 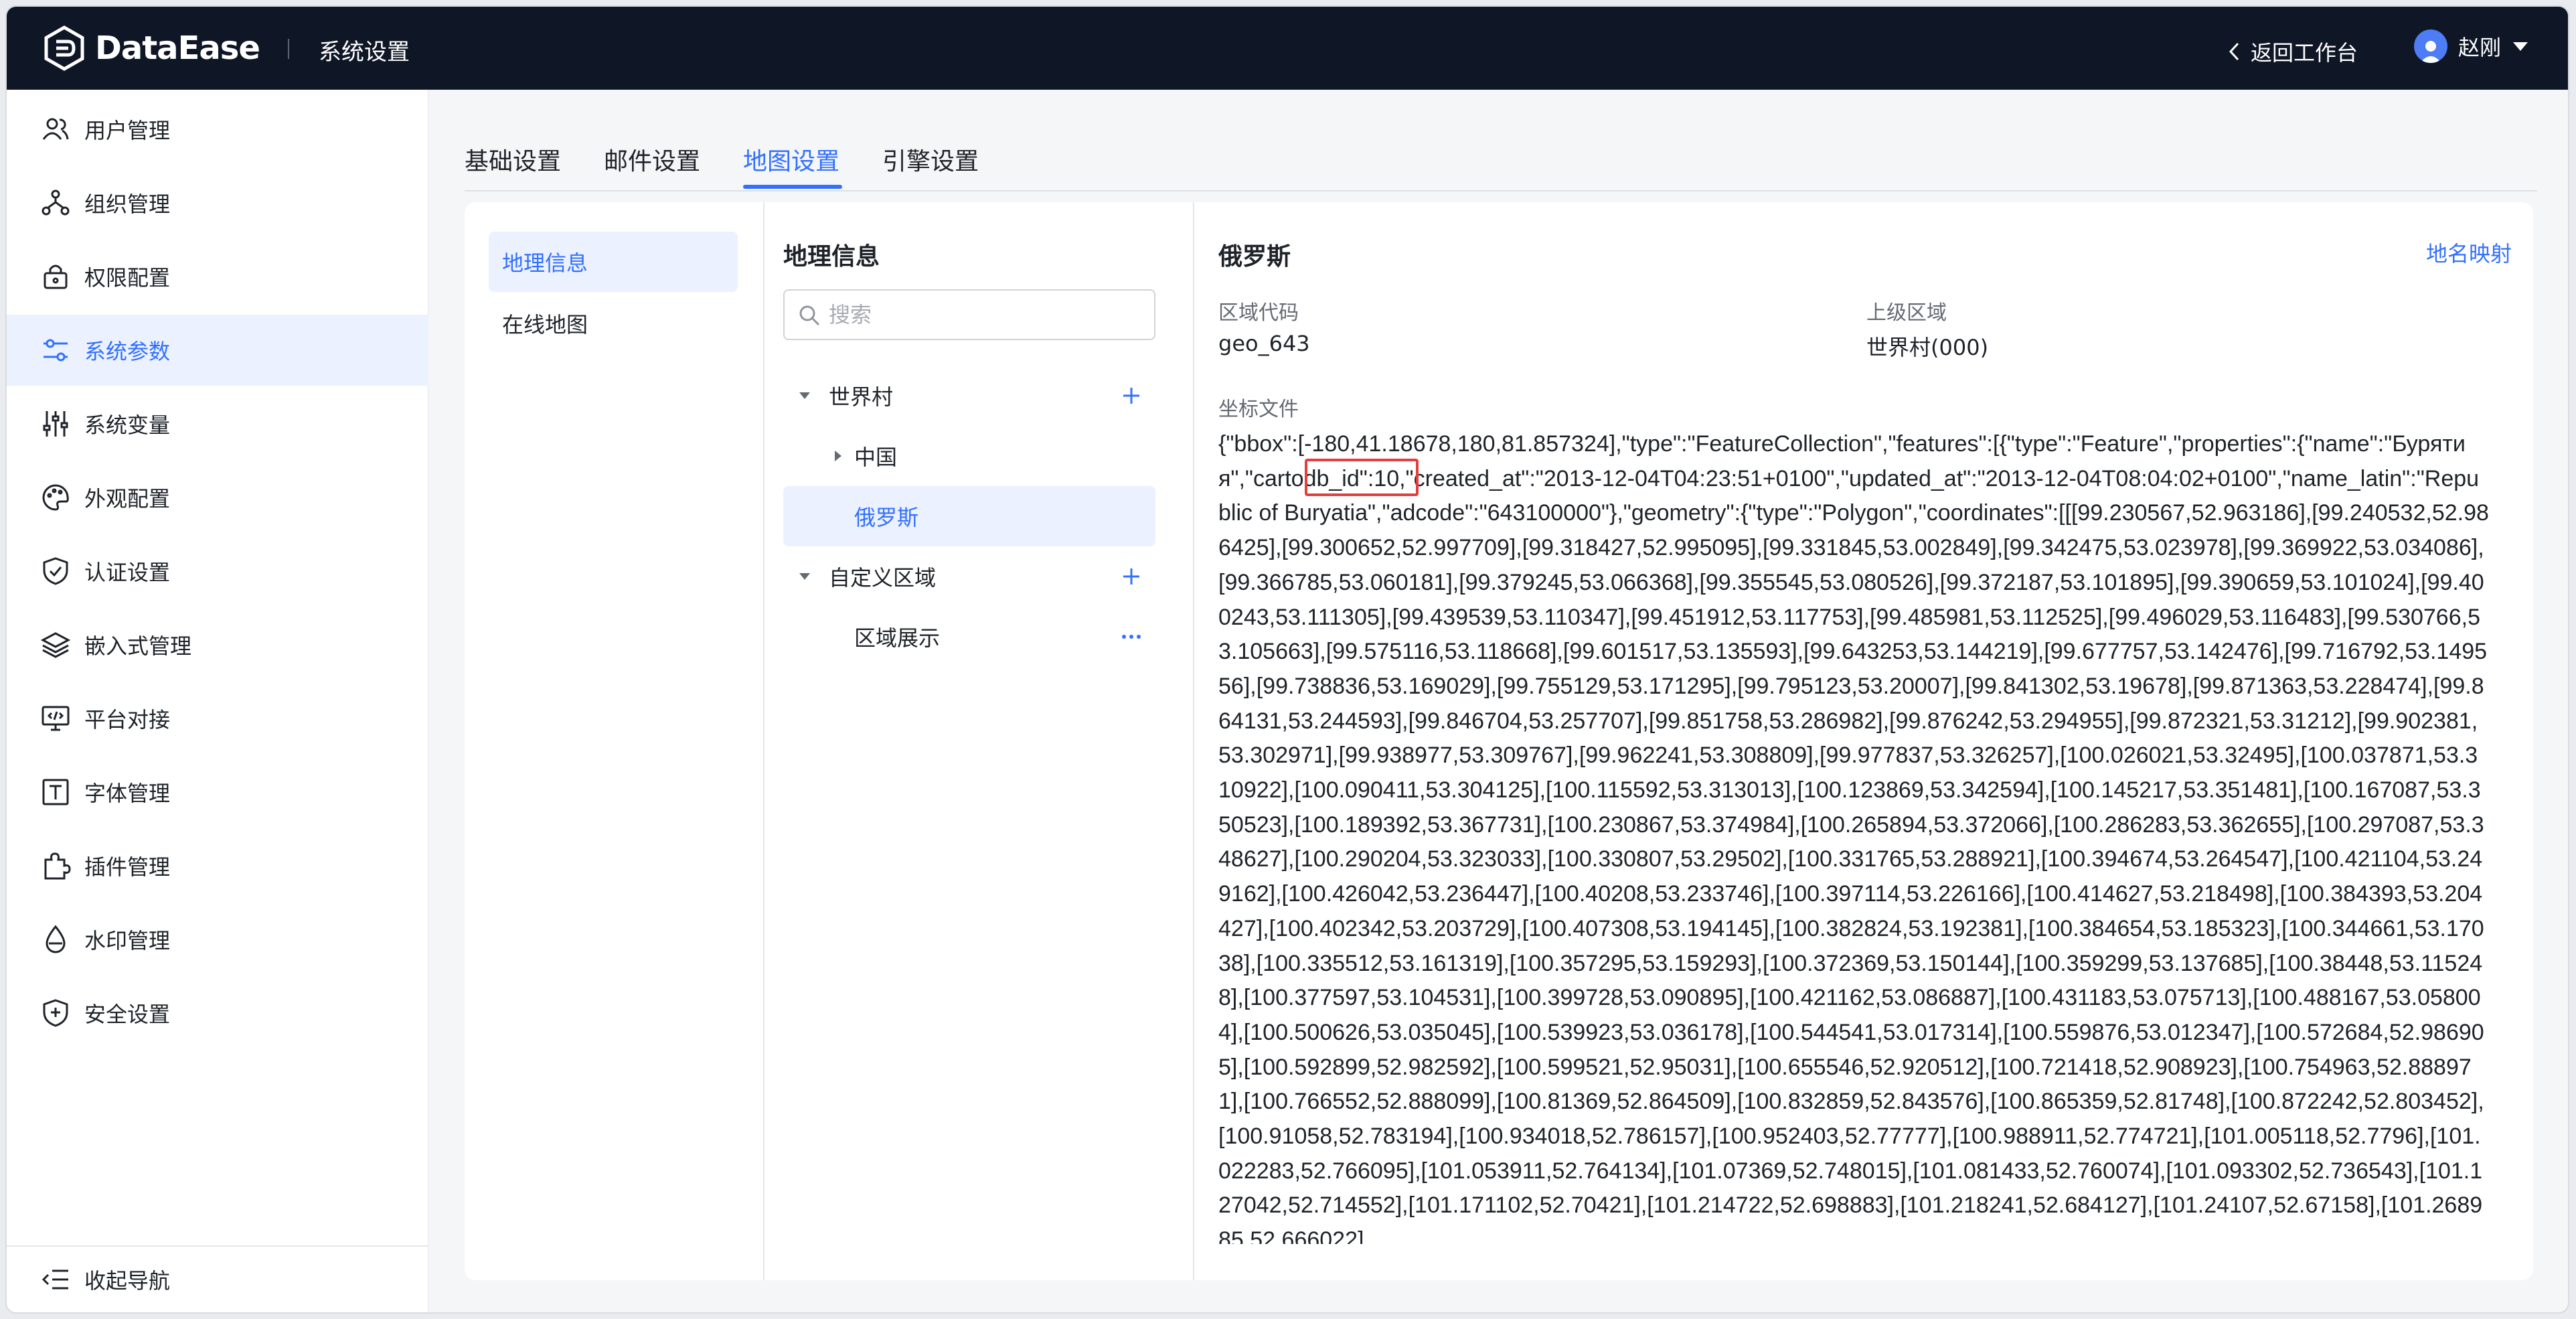 I want to click on tree-node-world-village: 世界村, so click(x=969, y=396).